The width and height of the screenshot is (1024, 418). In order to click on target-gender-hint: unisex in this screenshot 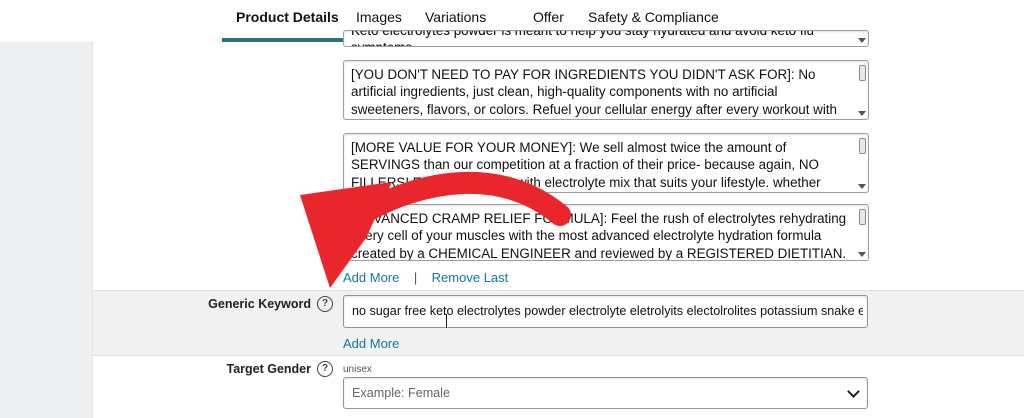, I will do `click(357, 369)`.